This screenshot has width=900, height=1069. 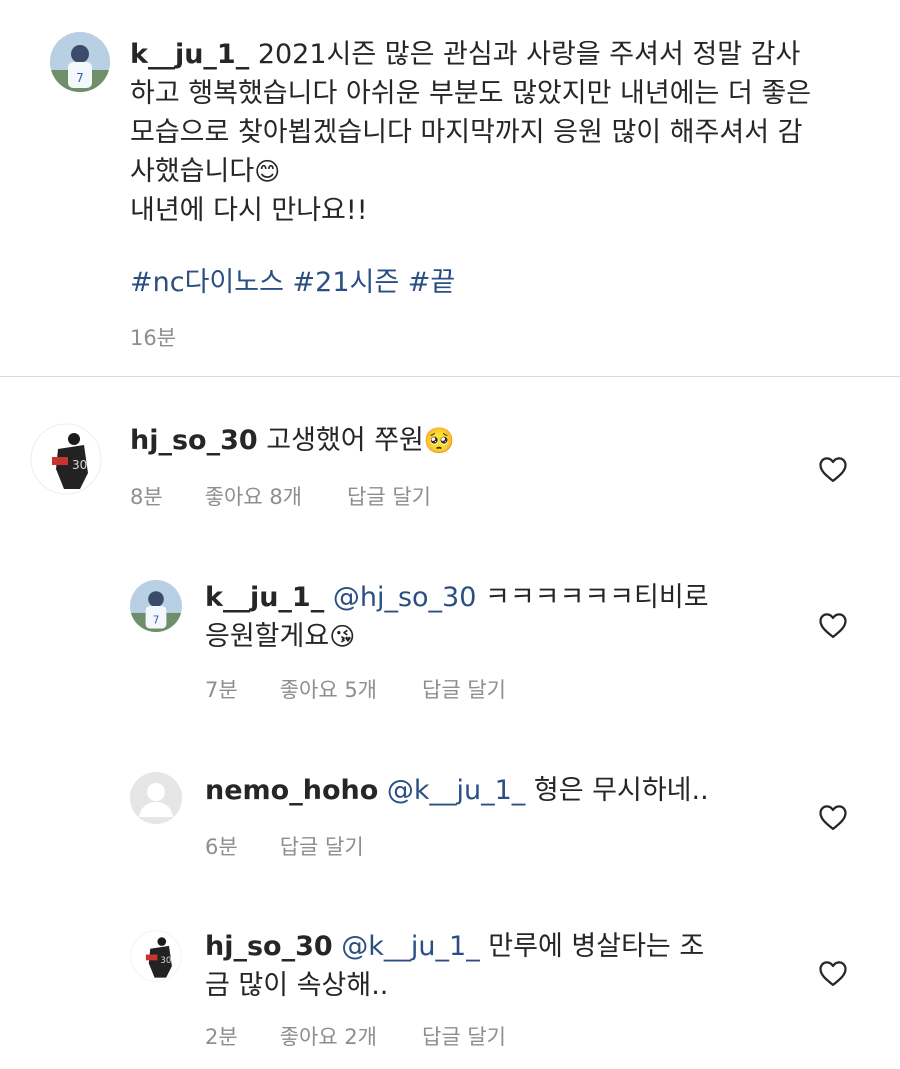 I want to click on comment-2-line-1: ㅋㅋㅋㅋㅋㅋ티비로, so click(x=592, y=597).